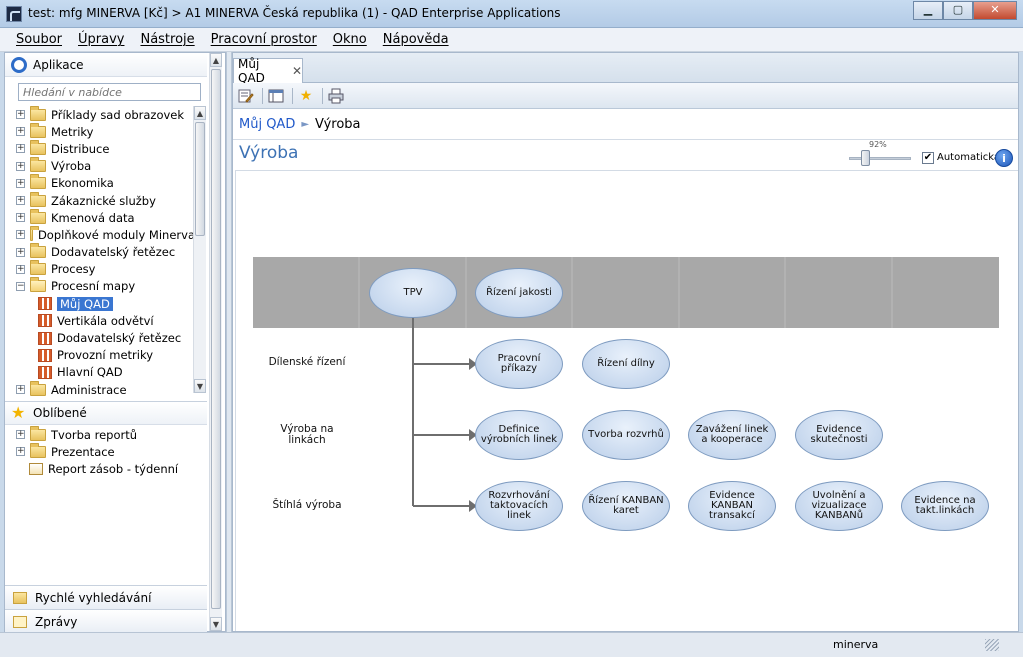 The height and width of the screenshot is (657, 1023). I want to click on apps-section-header: Aplikace, so click(106, 65).